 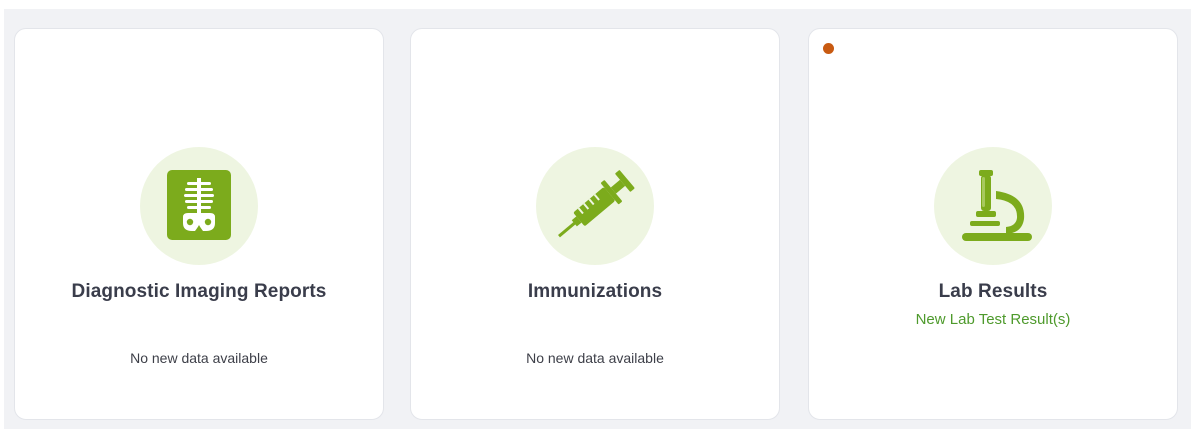 I want to click on notification-dot, so click(x=828, y=48).